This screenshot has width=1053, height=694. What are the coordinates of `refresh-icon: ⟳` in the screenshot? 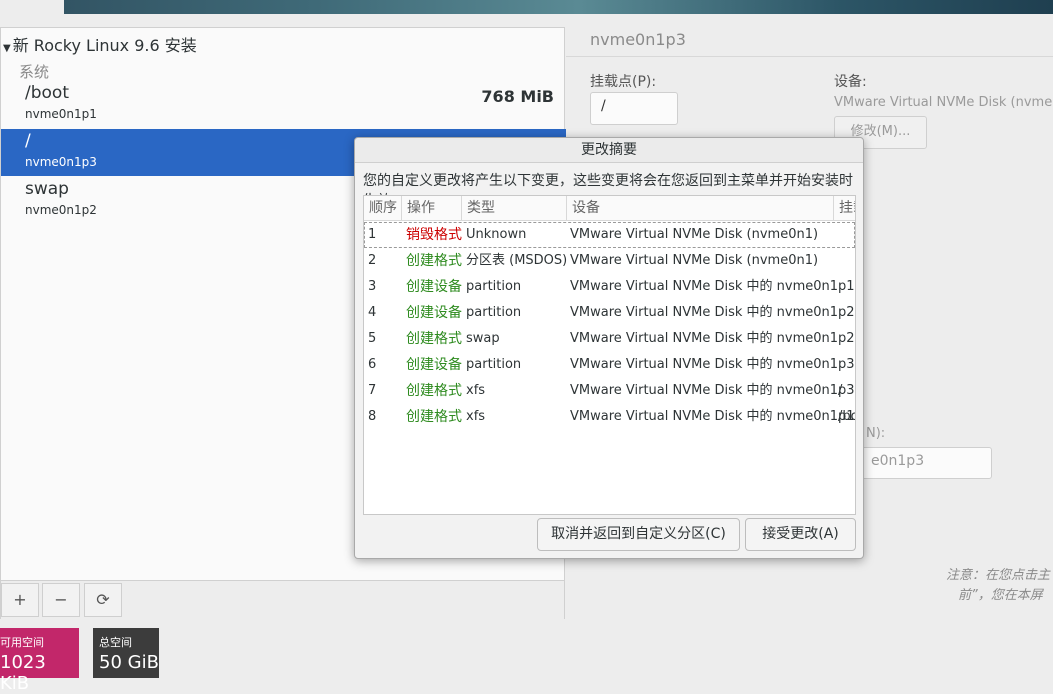 It's located at (103, 600).